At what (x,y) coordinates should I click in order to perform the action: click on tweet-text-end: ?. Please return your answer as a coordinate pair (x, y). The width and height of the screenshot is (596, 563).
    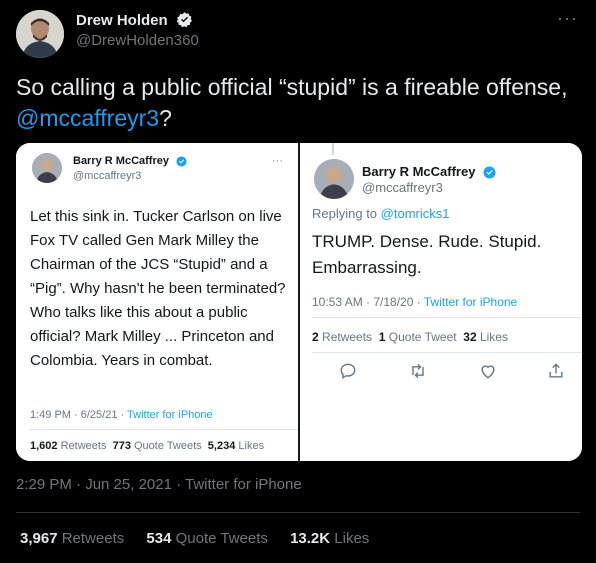
    Looking at the image, I should click on (165, 118).